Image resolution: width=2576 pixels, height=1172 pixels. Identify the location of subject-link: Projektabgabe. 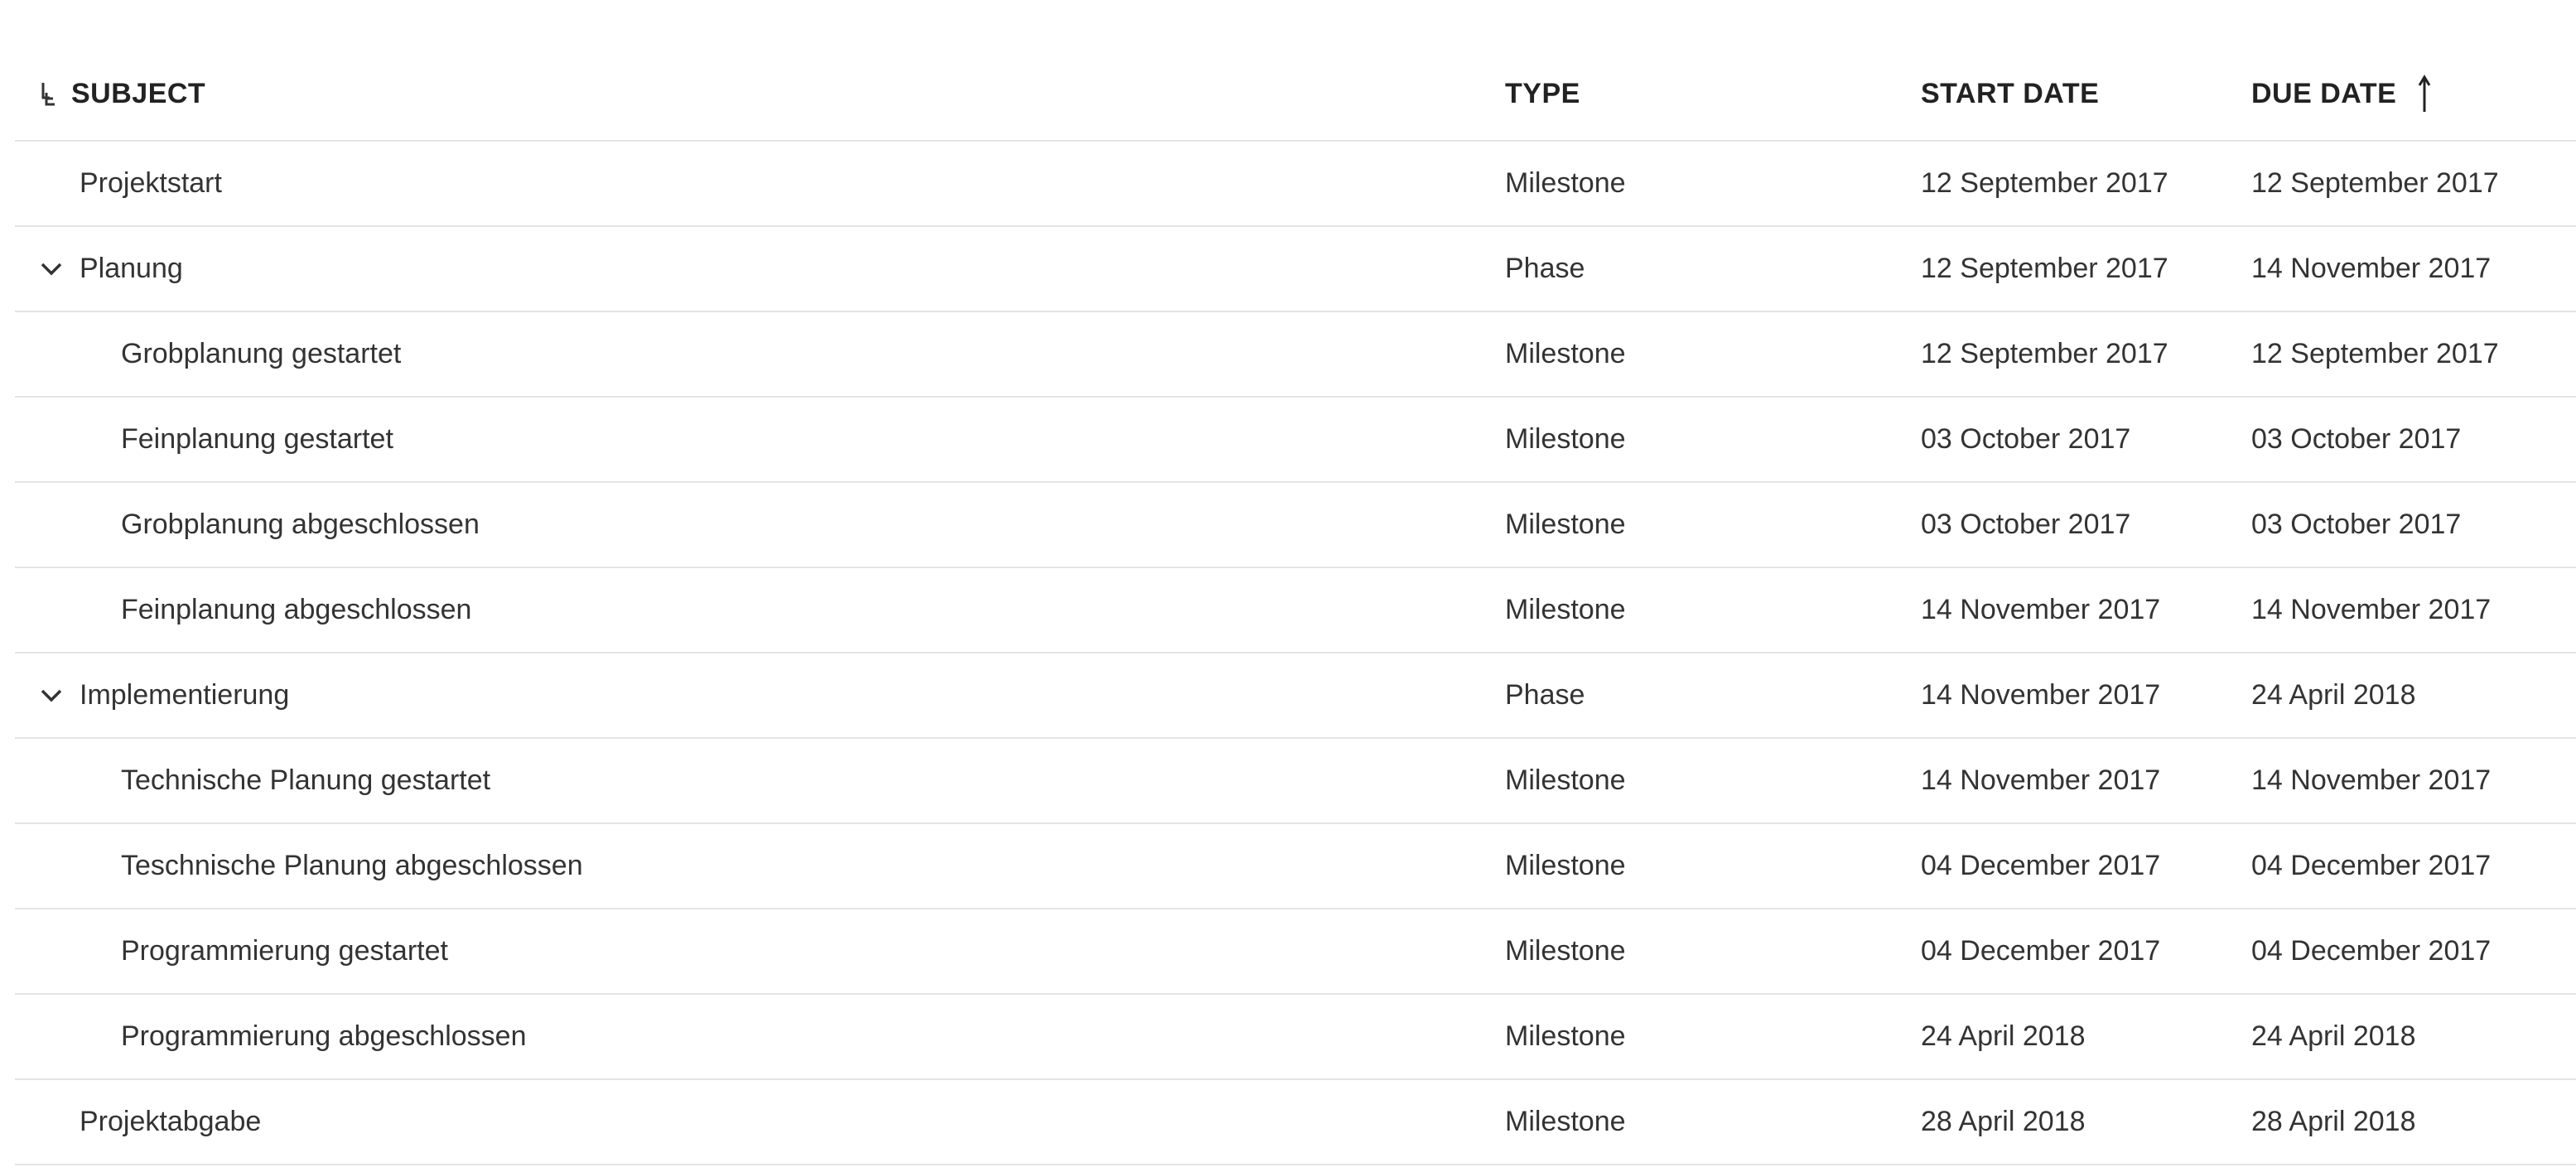
(170, 1122).